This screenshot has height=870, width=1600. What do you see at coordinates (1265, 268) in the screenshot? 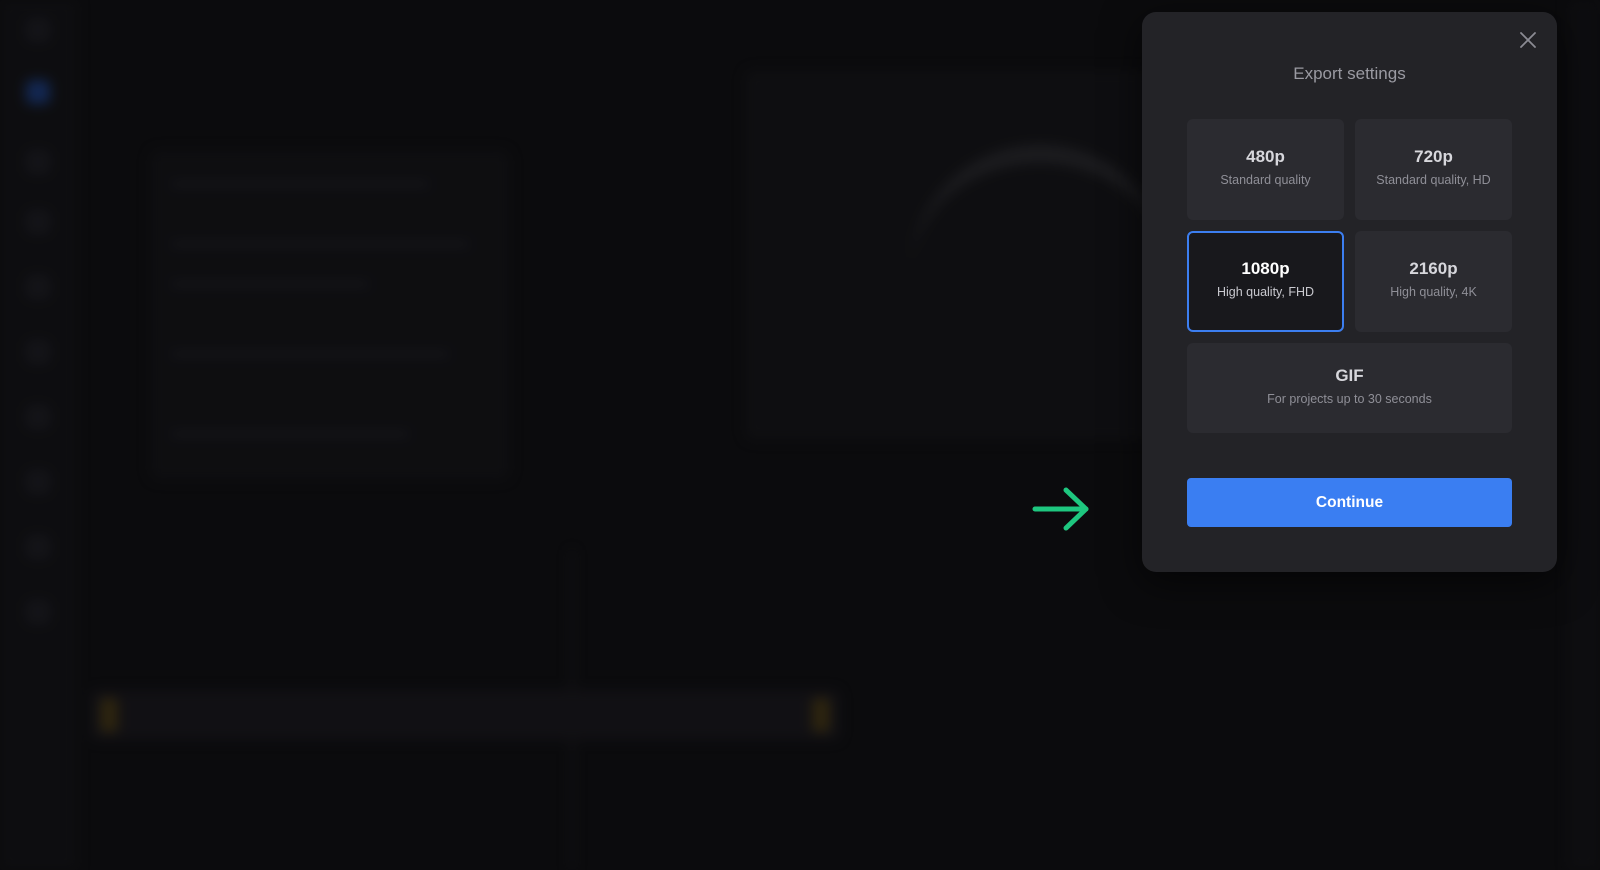
I see `option-title: 1080p` at bounding box center [1265, 268].